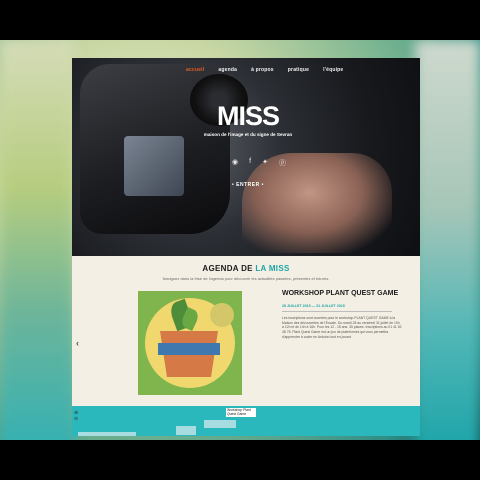  Describe the element at coordinates (317, 203) in the screenshot. I see `hand-photo` at that location.